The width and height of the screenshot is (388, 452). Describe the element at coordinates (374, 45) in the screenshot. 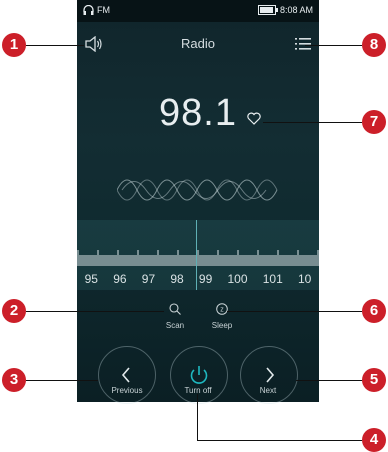

I see `callout-8: 8` at that location.